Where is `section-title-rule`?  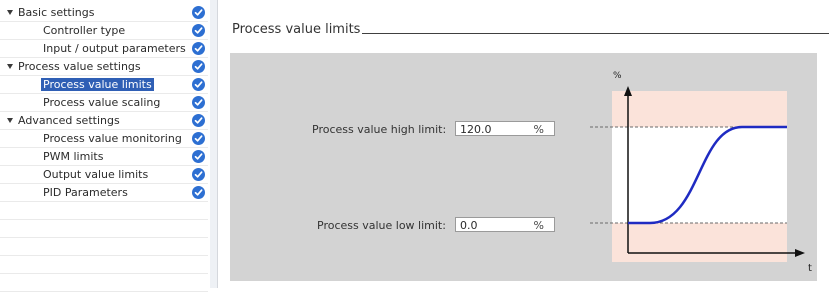 section-title-rule is located at coordinates (595, 33).